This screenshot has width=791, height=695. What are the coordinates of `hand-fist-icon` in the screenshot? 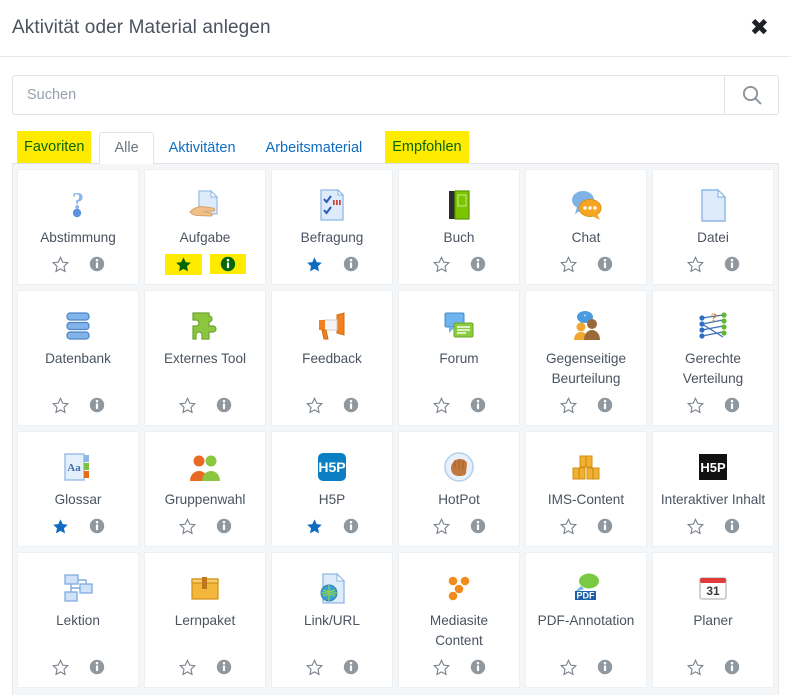 It's located at (459, 467).